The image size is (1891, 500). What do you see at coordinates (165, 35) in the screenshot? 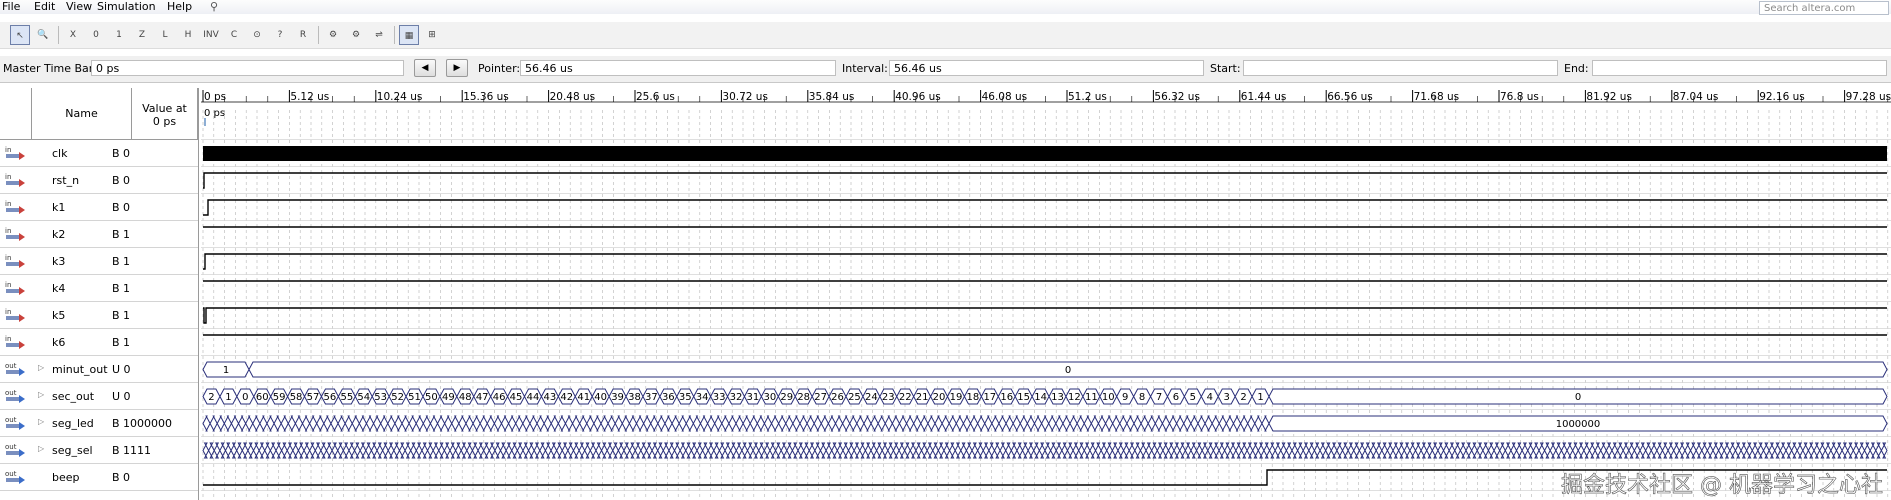
I see `force-weak-low-tool-icon: L` at bounding box center [165, 35].